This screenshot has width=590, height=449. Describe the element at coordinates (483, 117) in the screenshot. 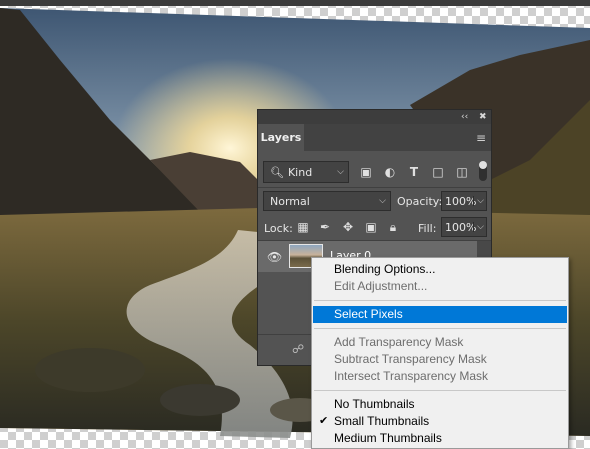

I see `close-panel-icon: ✖` at that location.